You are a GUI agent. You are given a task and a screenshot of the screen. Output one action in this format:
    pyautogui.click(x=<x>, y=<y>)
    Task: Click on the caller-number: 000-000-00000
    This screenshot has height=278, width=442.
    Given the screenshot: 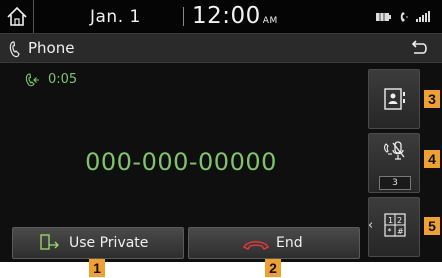 What is the action you would take?
    pyautogui.click(x=181, y=162)
    